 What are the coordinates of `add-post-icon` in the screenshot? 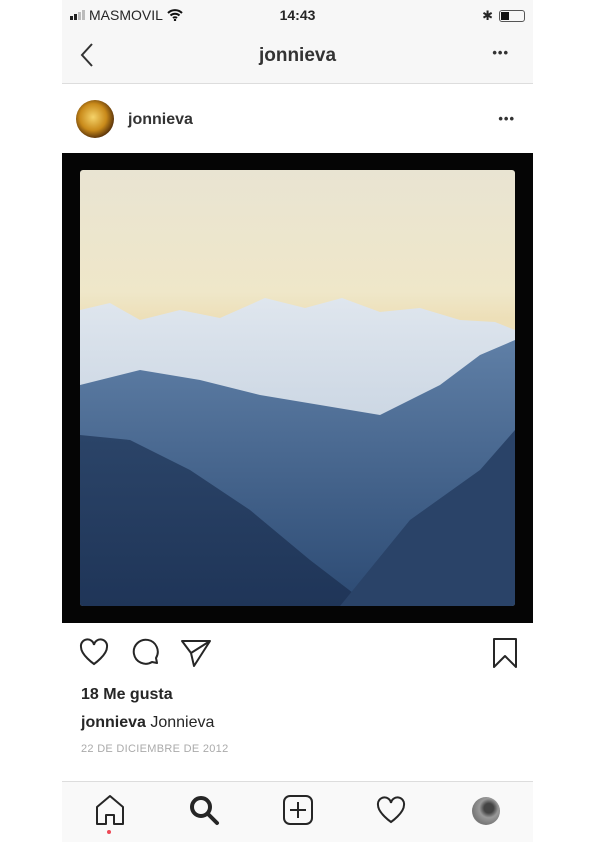 It's located at (298, 810).